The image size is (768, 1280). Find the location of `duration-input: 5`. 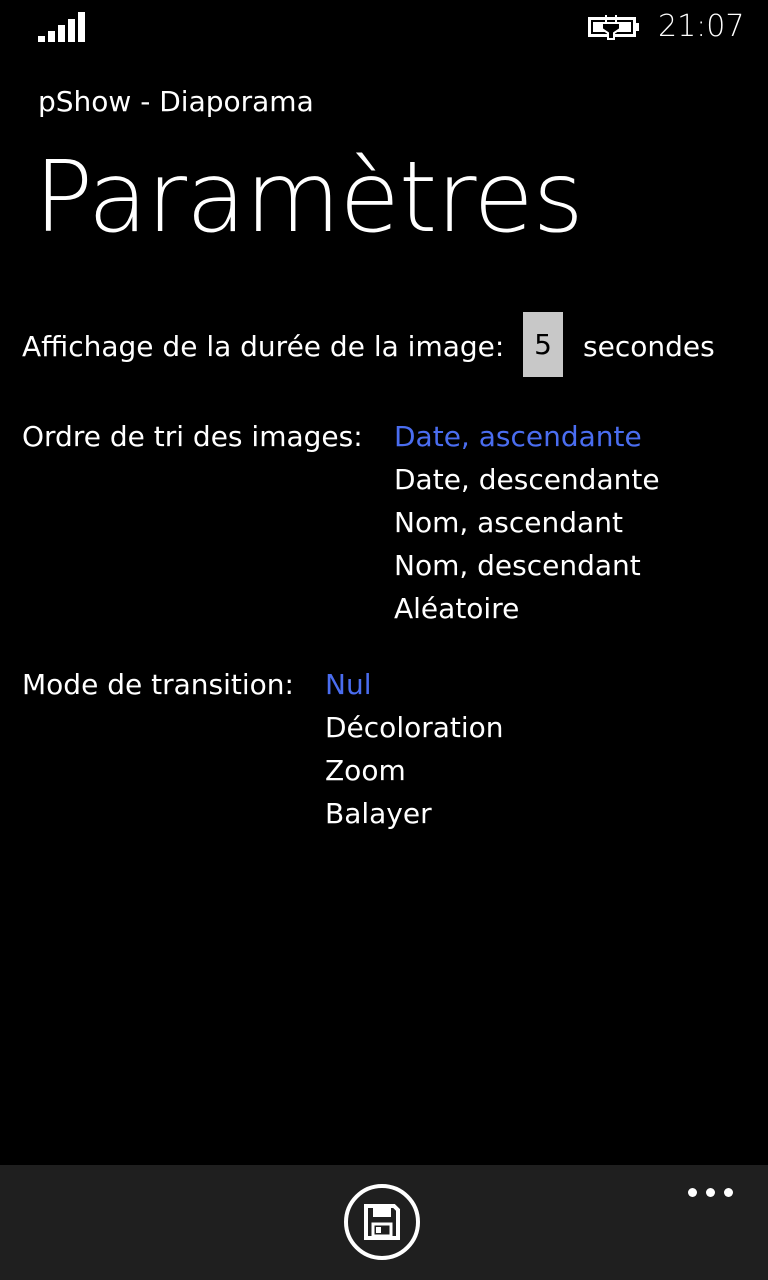

duration-input: 5 is located at coordinates (543, 344).